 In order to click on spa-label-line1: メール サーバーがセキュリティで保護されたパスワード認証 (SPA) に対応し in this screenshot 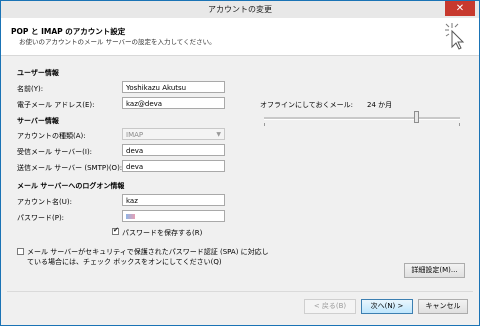, I will do `click(148, 252)`.